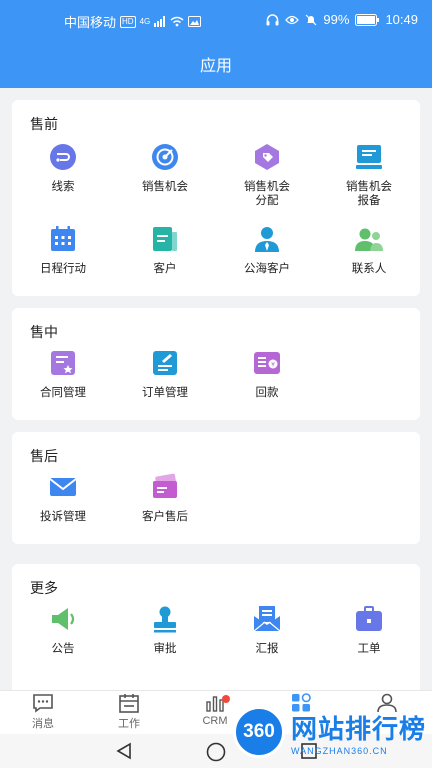 The image size is (432, 768). What do you see at coordinates (267, 363) in the screenshot?
I see `payment-icon: ¥` at bounding box center [267, 363].